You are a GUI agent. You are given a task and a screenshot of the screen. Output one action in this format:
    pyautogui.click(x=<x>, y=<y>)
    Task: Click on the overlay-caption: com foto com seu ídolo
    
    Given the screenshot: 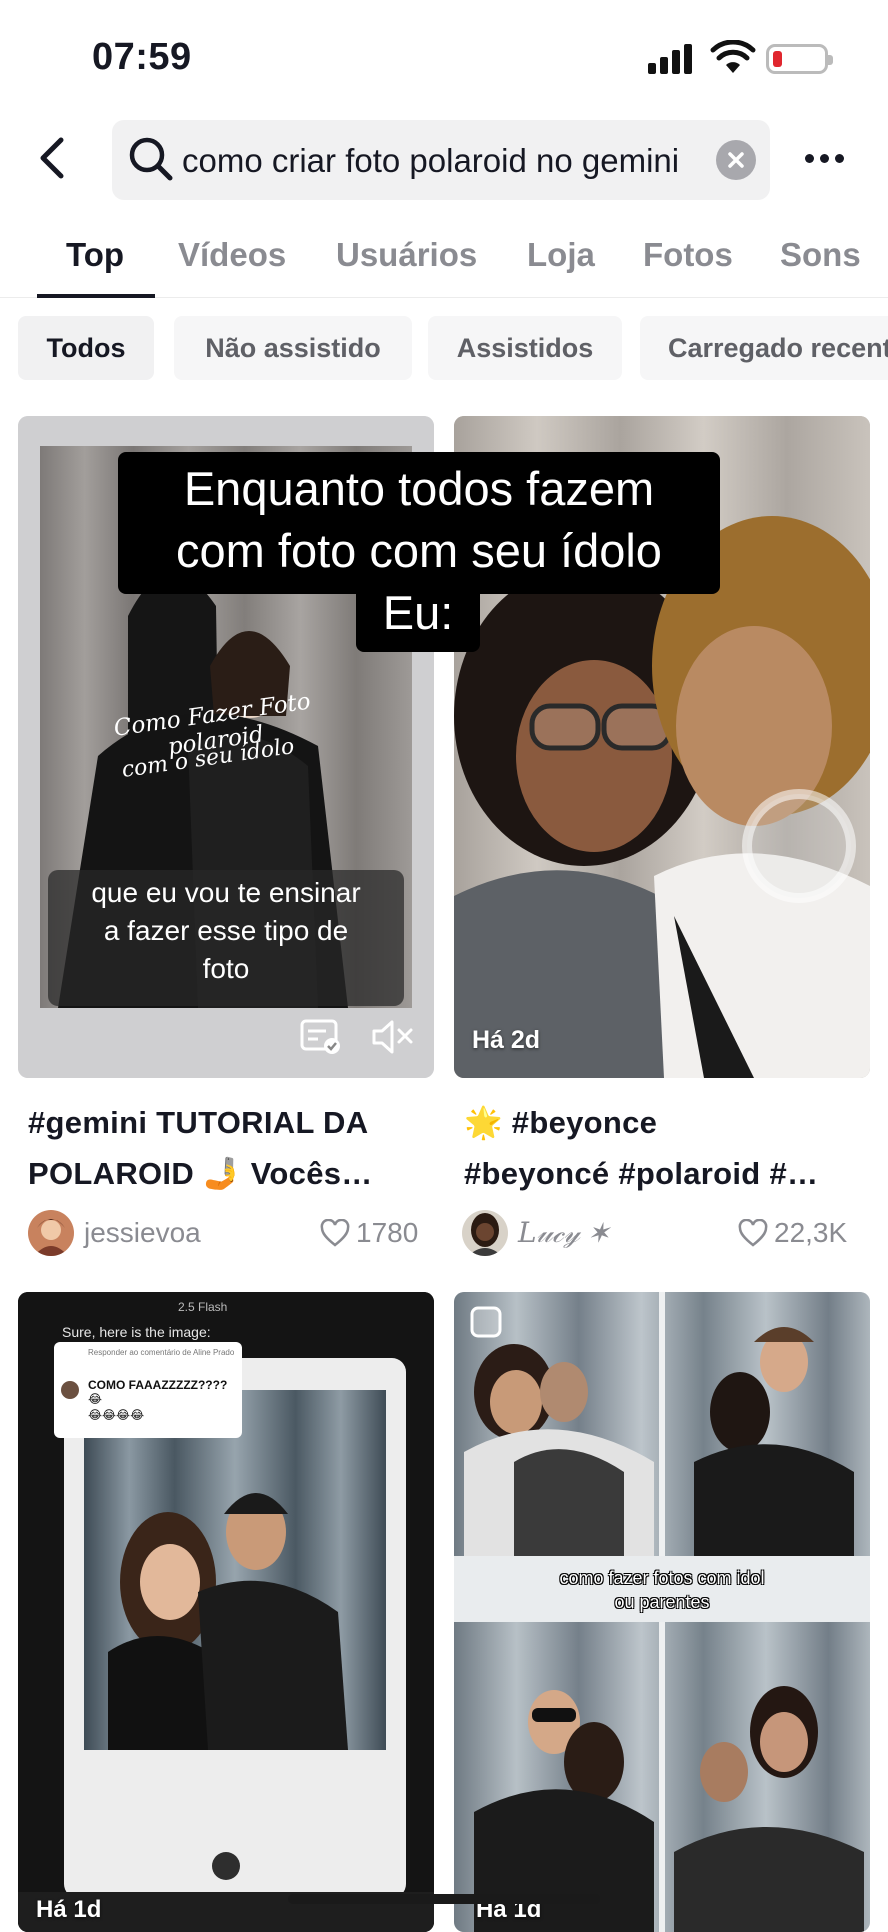 What is the action you would take?
    pyautogui.click(x=419, y=550)
    